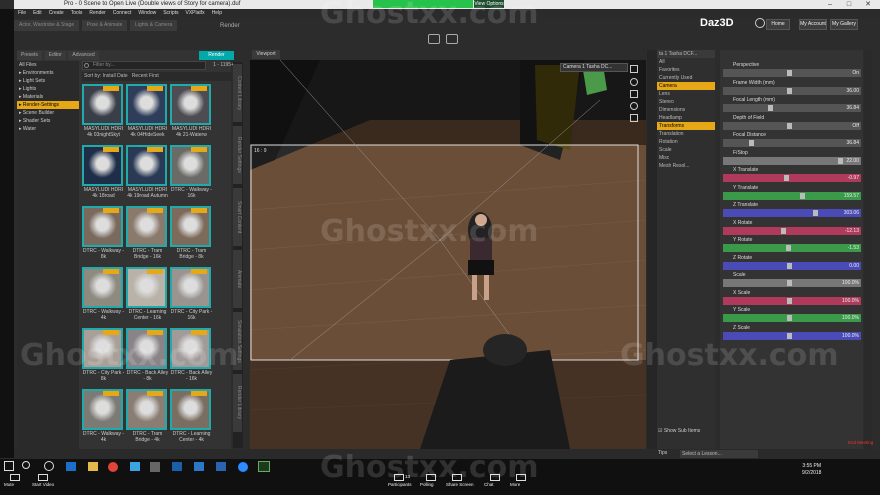  Describe the element at coordinates (686, 70) in the screenshot. I see `parameter-group: Favorites` at that location.